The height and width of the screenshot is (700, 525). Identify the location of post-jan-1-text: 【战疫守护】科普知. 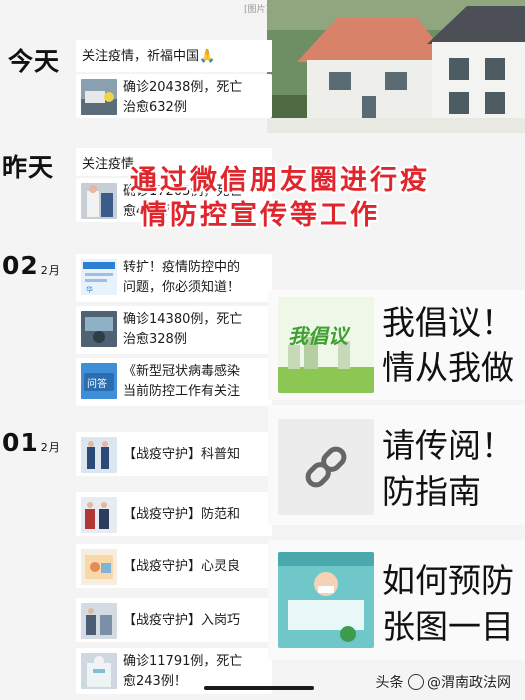
(195, 455).